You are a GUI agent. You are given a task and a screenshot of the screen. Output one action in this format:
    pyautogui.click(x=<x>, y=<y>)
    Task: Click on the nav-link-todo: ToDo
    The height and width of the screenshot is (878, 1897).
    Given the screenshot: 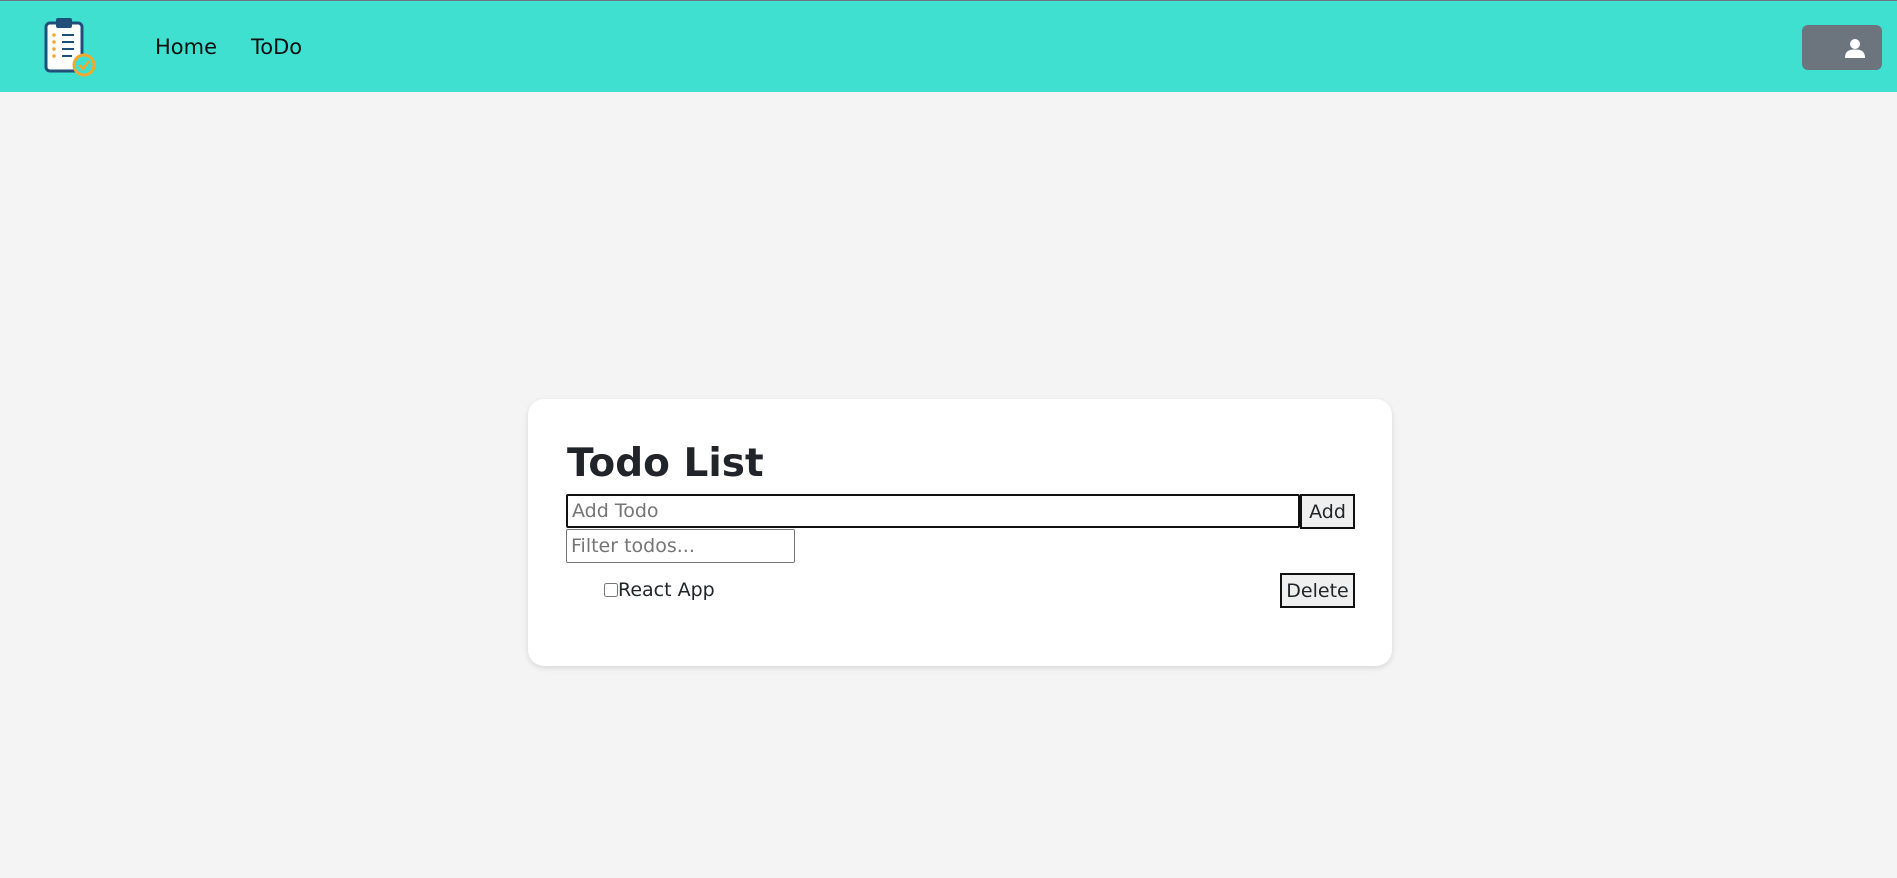 What is the action you would take?
    pyautogui.click(x=276, y=47)
    